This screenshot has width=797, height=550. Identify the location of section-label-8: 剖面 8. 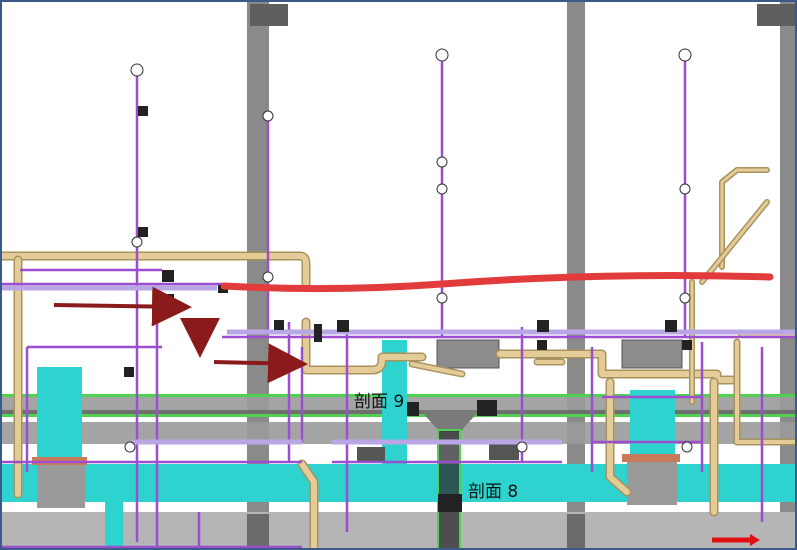
(493, 492).